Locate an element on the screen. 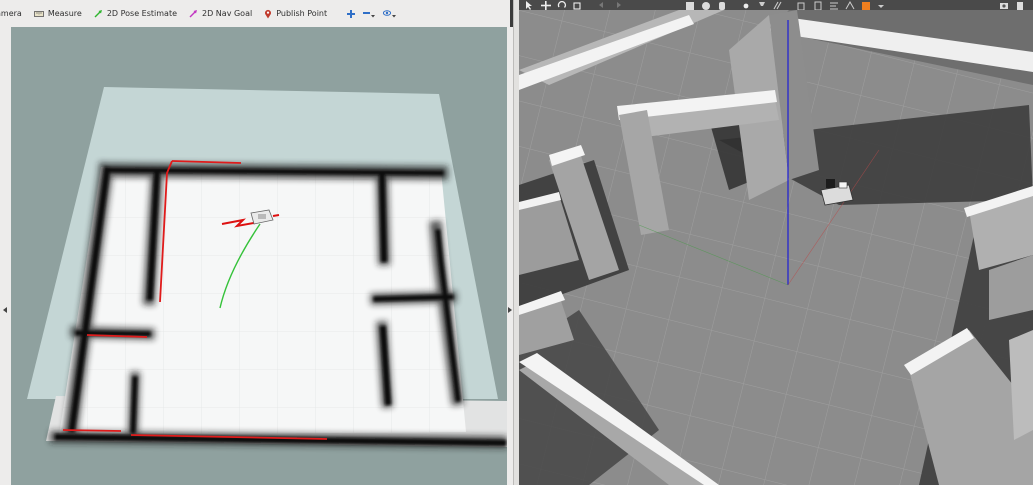 The height and width of the screenshot is (485, 1033). directional-light-icon is located at coordinates (777, 5).